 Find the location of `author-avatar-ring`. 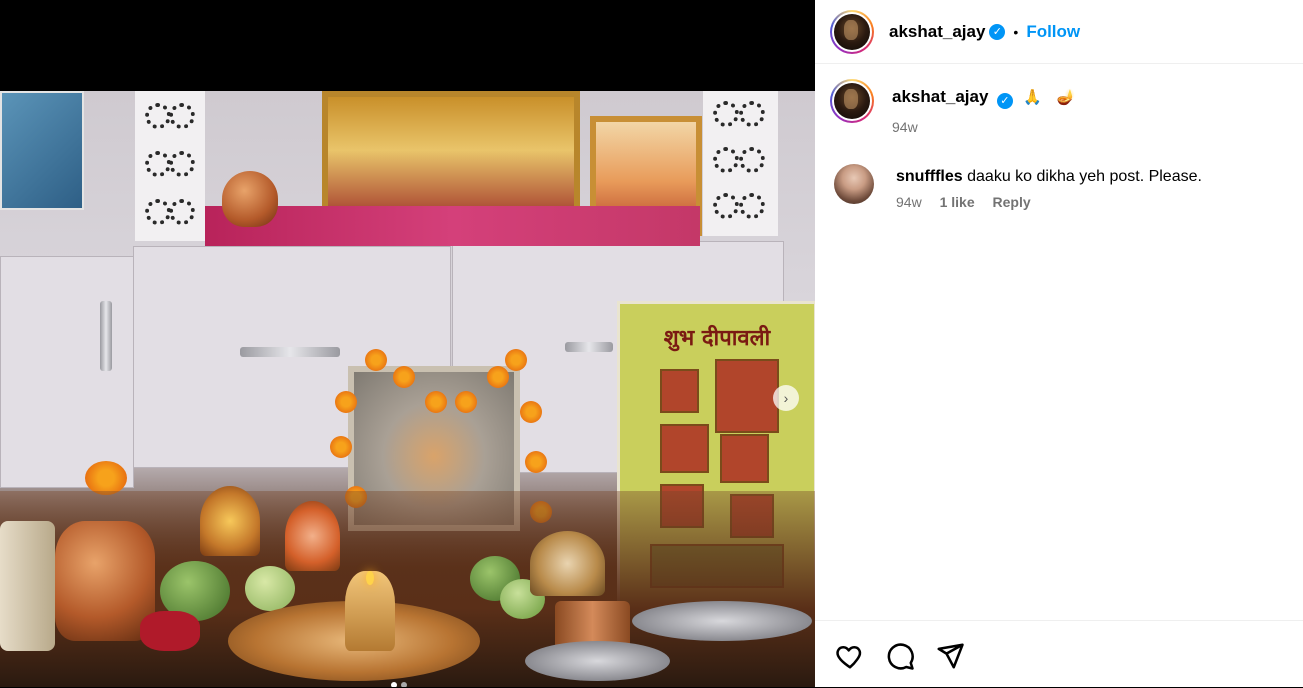

author-avatar-ring is located at coordinates (852, 31).